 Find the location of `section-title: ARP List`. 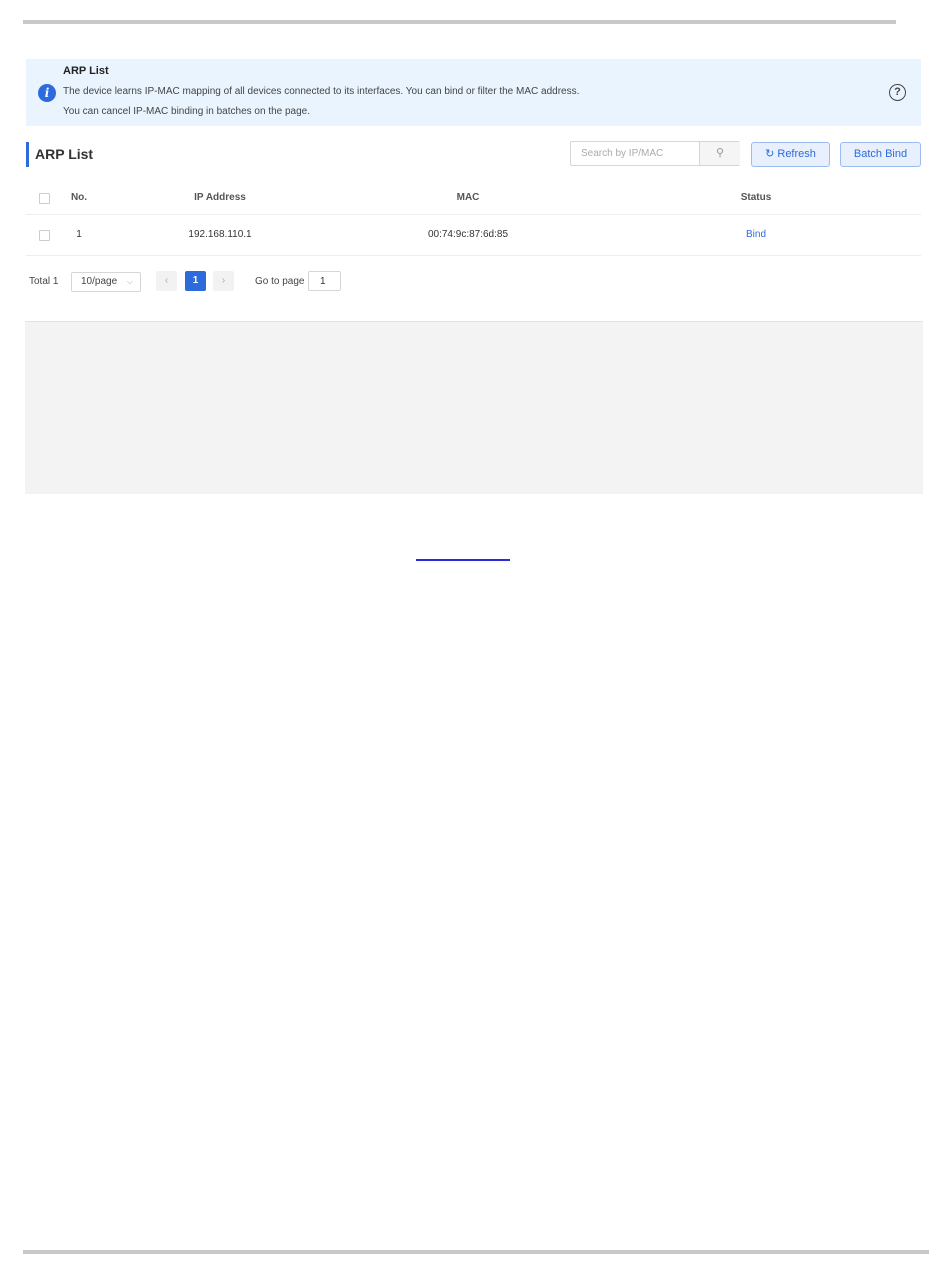

section-title: ARP List is located at coordinates (64, 154).